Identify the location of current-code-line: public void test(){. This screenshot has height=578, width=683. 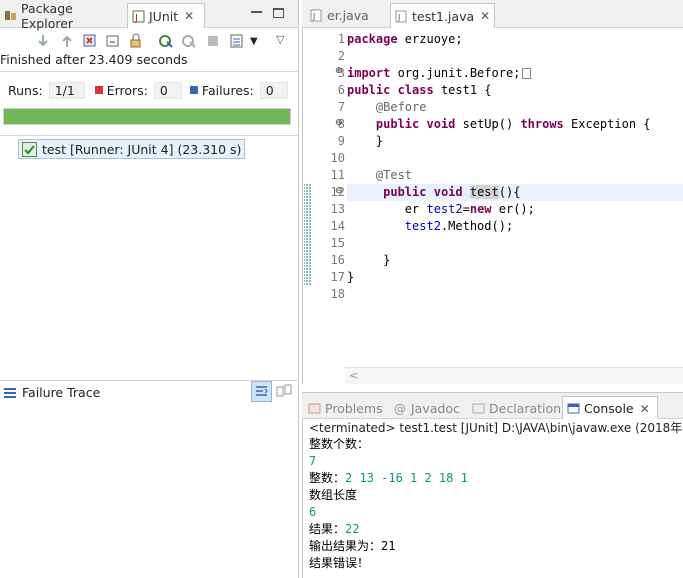
(515, 192).